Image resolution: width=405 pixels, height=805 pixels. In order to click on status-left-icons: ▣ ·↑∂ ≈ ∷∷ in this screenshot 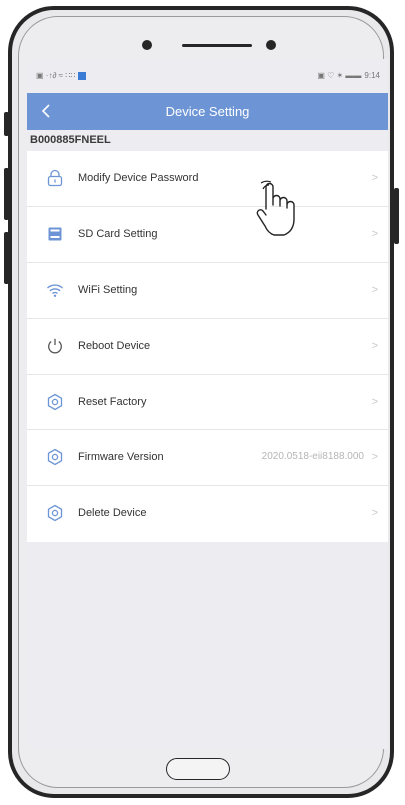, I will do `click(61, 76)`.